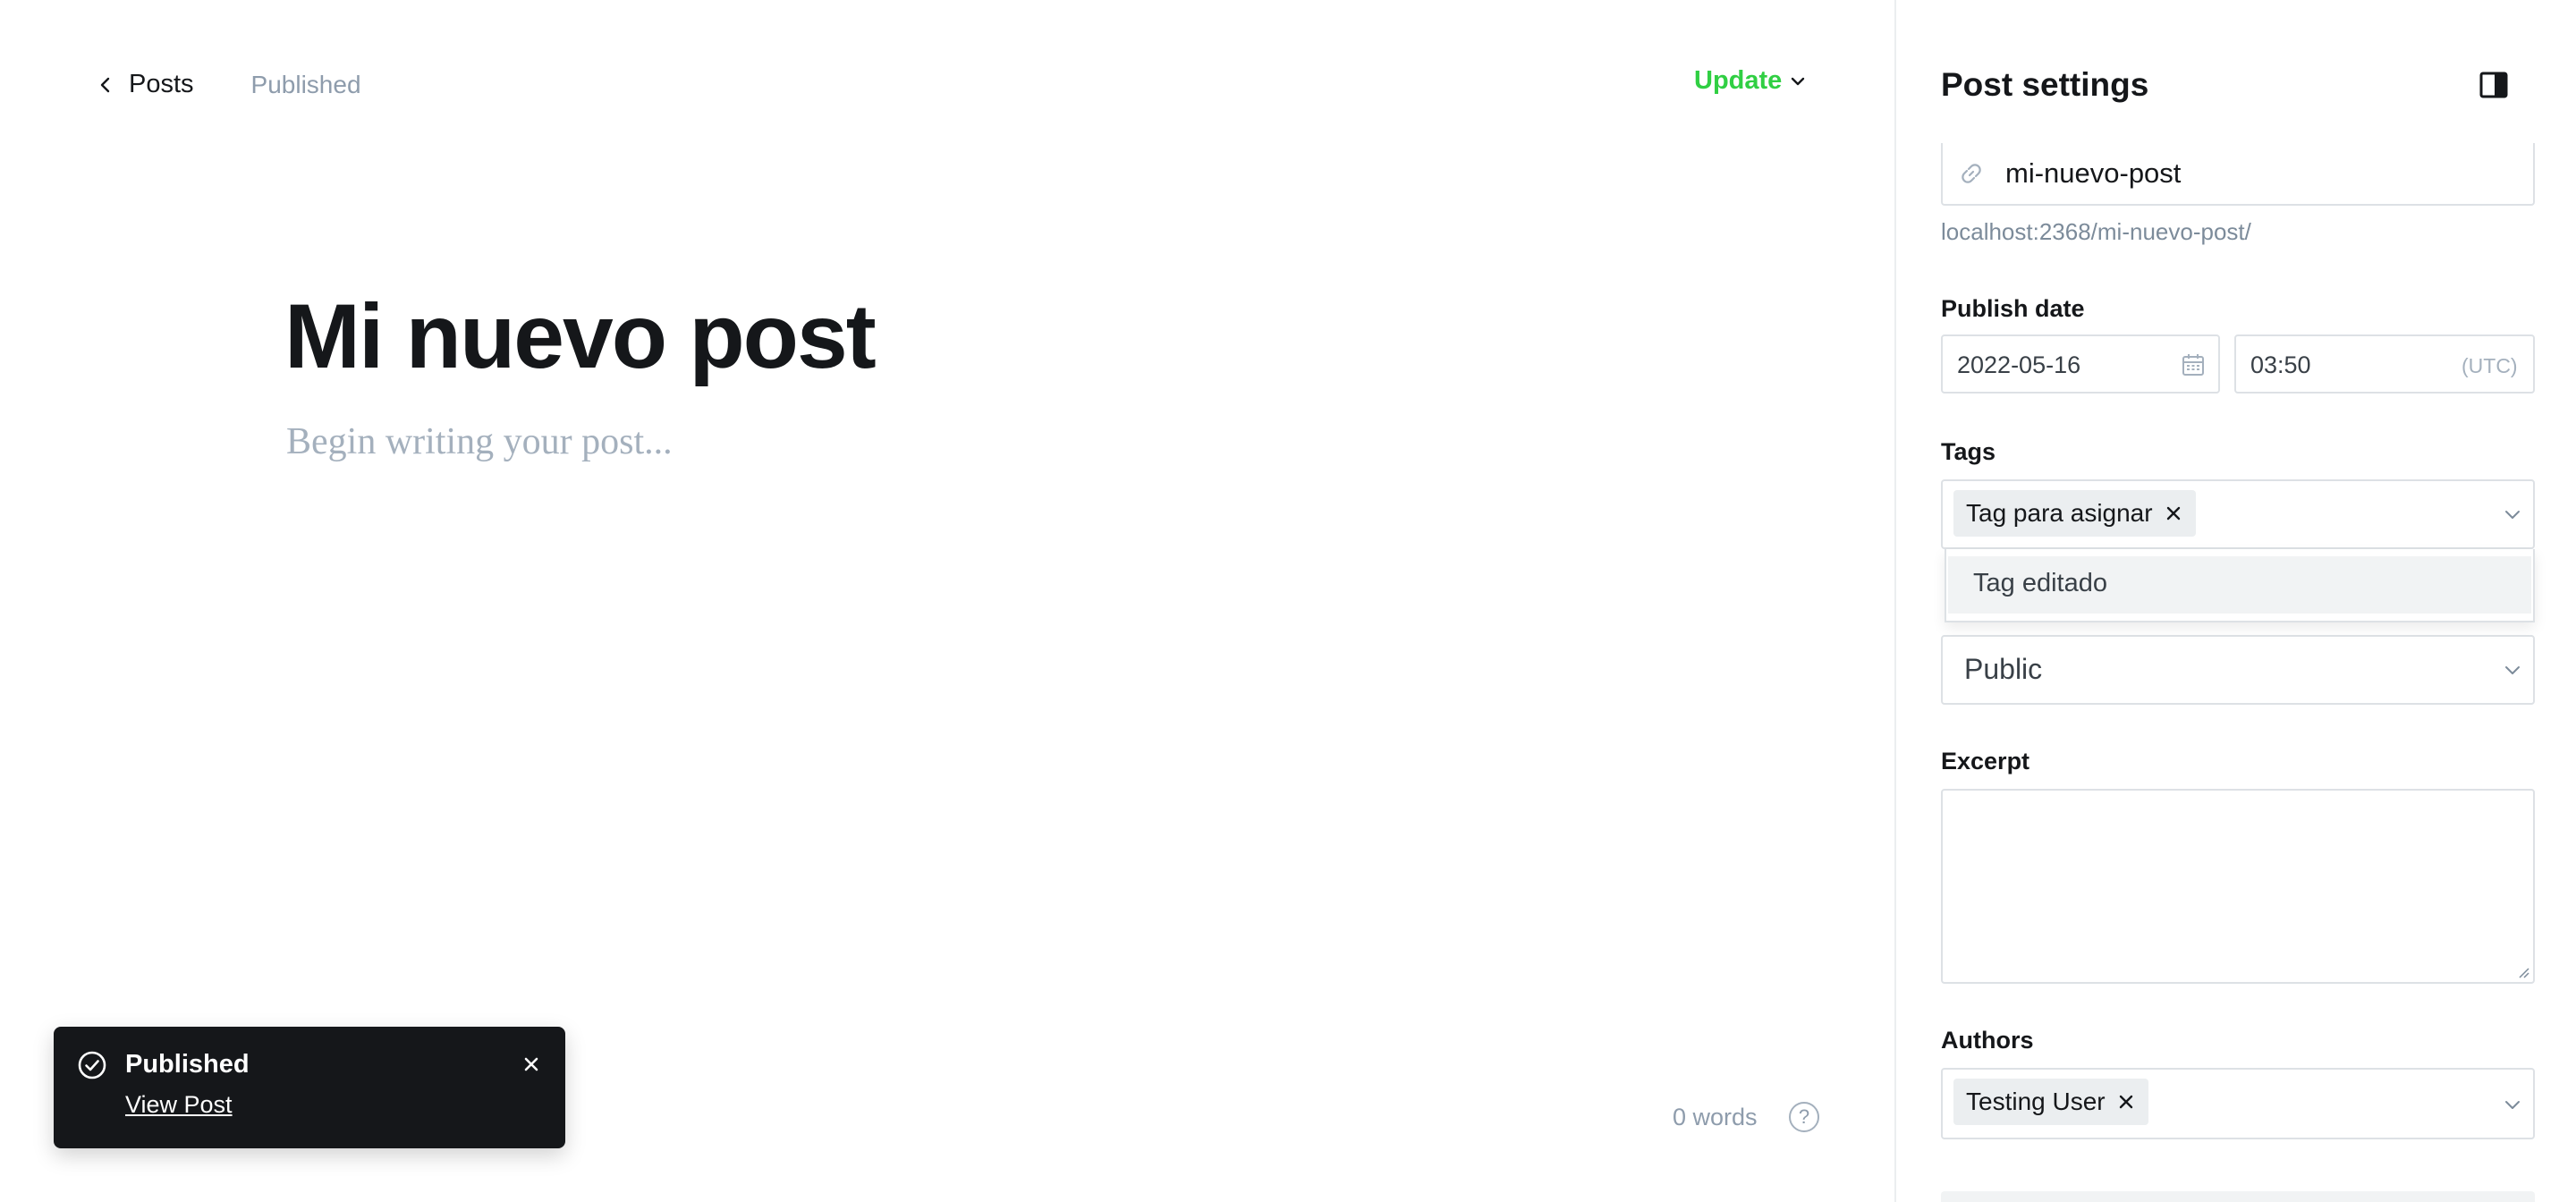 This screenshot has width=2576, height=1202. What do you see at coordinates (2013, 308) in the screenshot?
I see `publish-date-label: Publish date` at bounding box center [2013, 308].